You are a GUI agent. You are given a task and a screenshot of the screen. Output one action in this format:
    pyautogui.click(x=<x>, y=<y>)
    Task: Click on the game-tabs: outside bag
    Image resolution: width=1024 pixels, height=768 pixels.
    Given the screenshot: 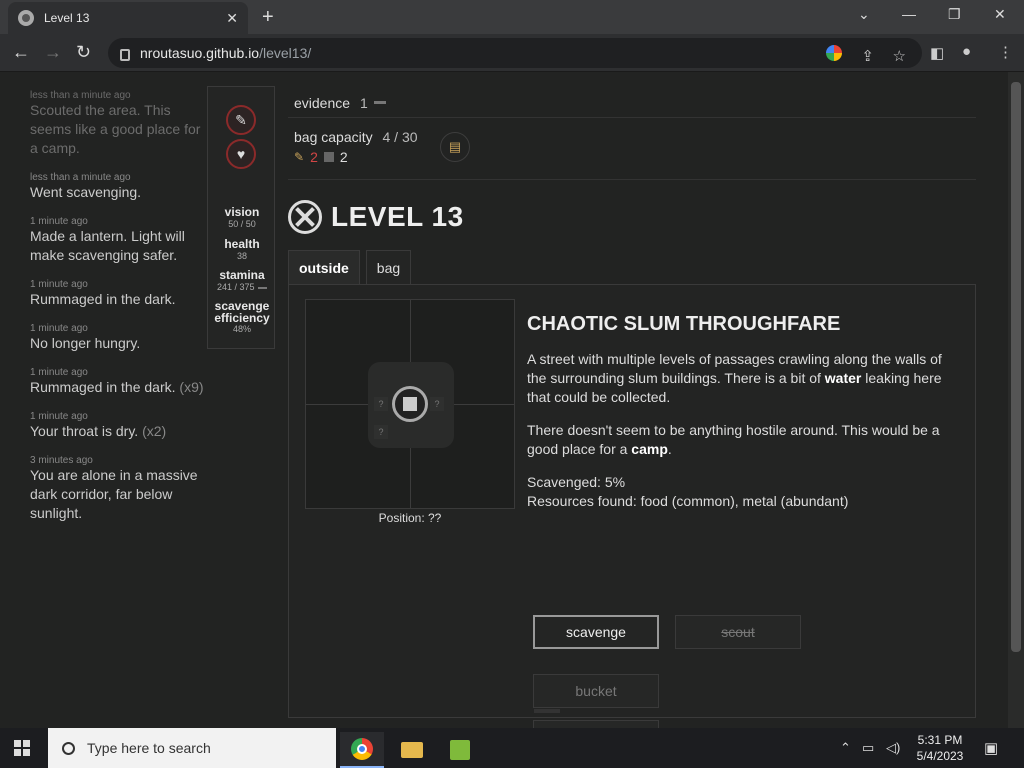 What is the action you would take?
    pyautogui.click(x=350, y=267)
    